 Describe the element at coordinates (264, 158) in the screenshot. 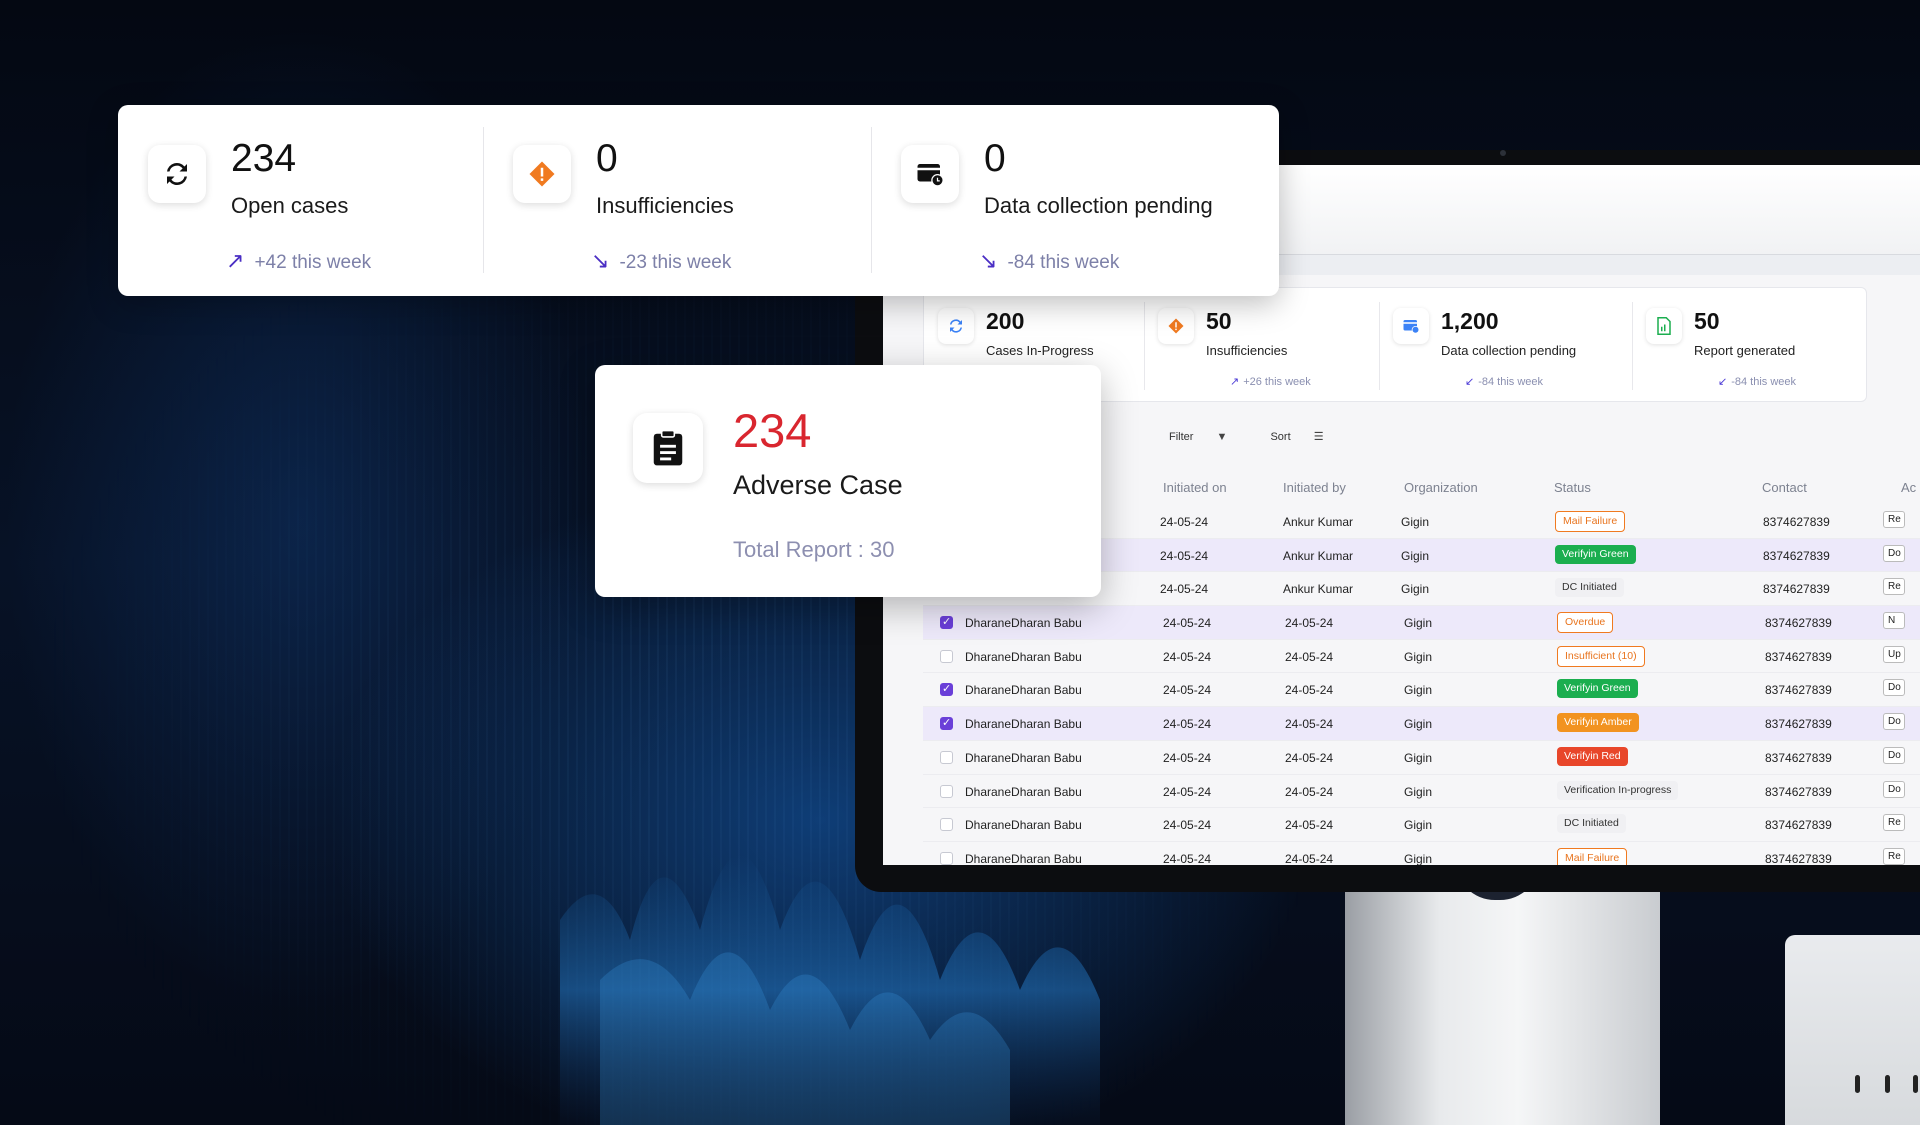

I see `stat-value: 234` at that location.